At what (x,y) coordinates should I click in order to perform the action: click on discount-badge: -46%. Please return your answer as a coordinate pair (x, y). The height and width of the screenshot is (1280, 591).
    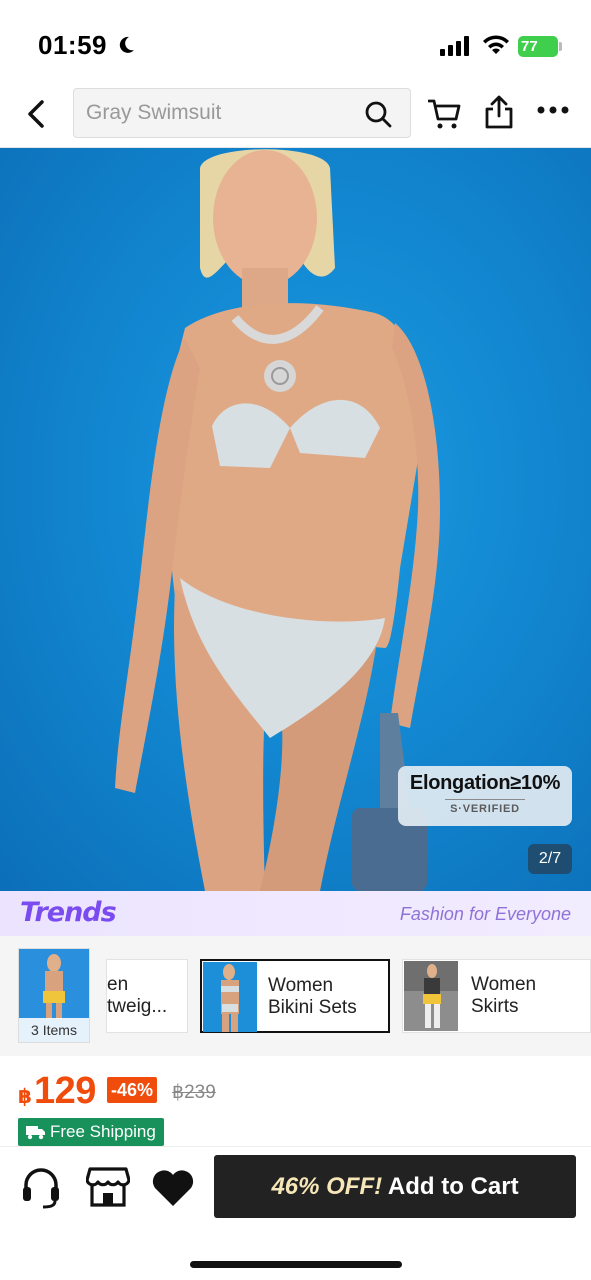
    Looking at the image, I should click on (132, 1090).